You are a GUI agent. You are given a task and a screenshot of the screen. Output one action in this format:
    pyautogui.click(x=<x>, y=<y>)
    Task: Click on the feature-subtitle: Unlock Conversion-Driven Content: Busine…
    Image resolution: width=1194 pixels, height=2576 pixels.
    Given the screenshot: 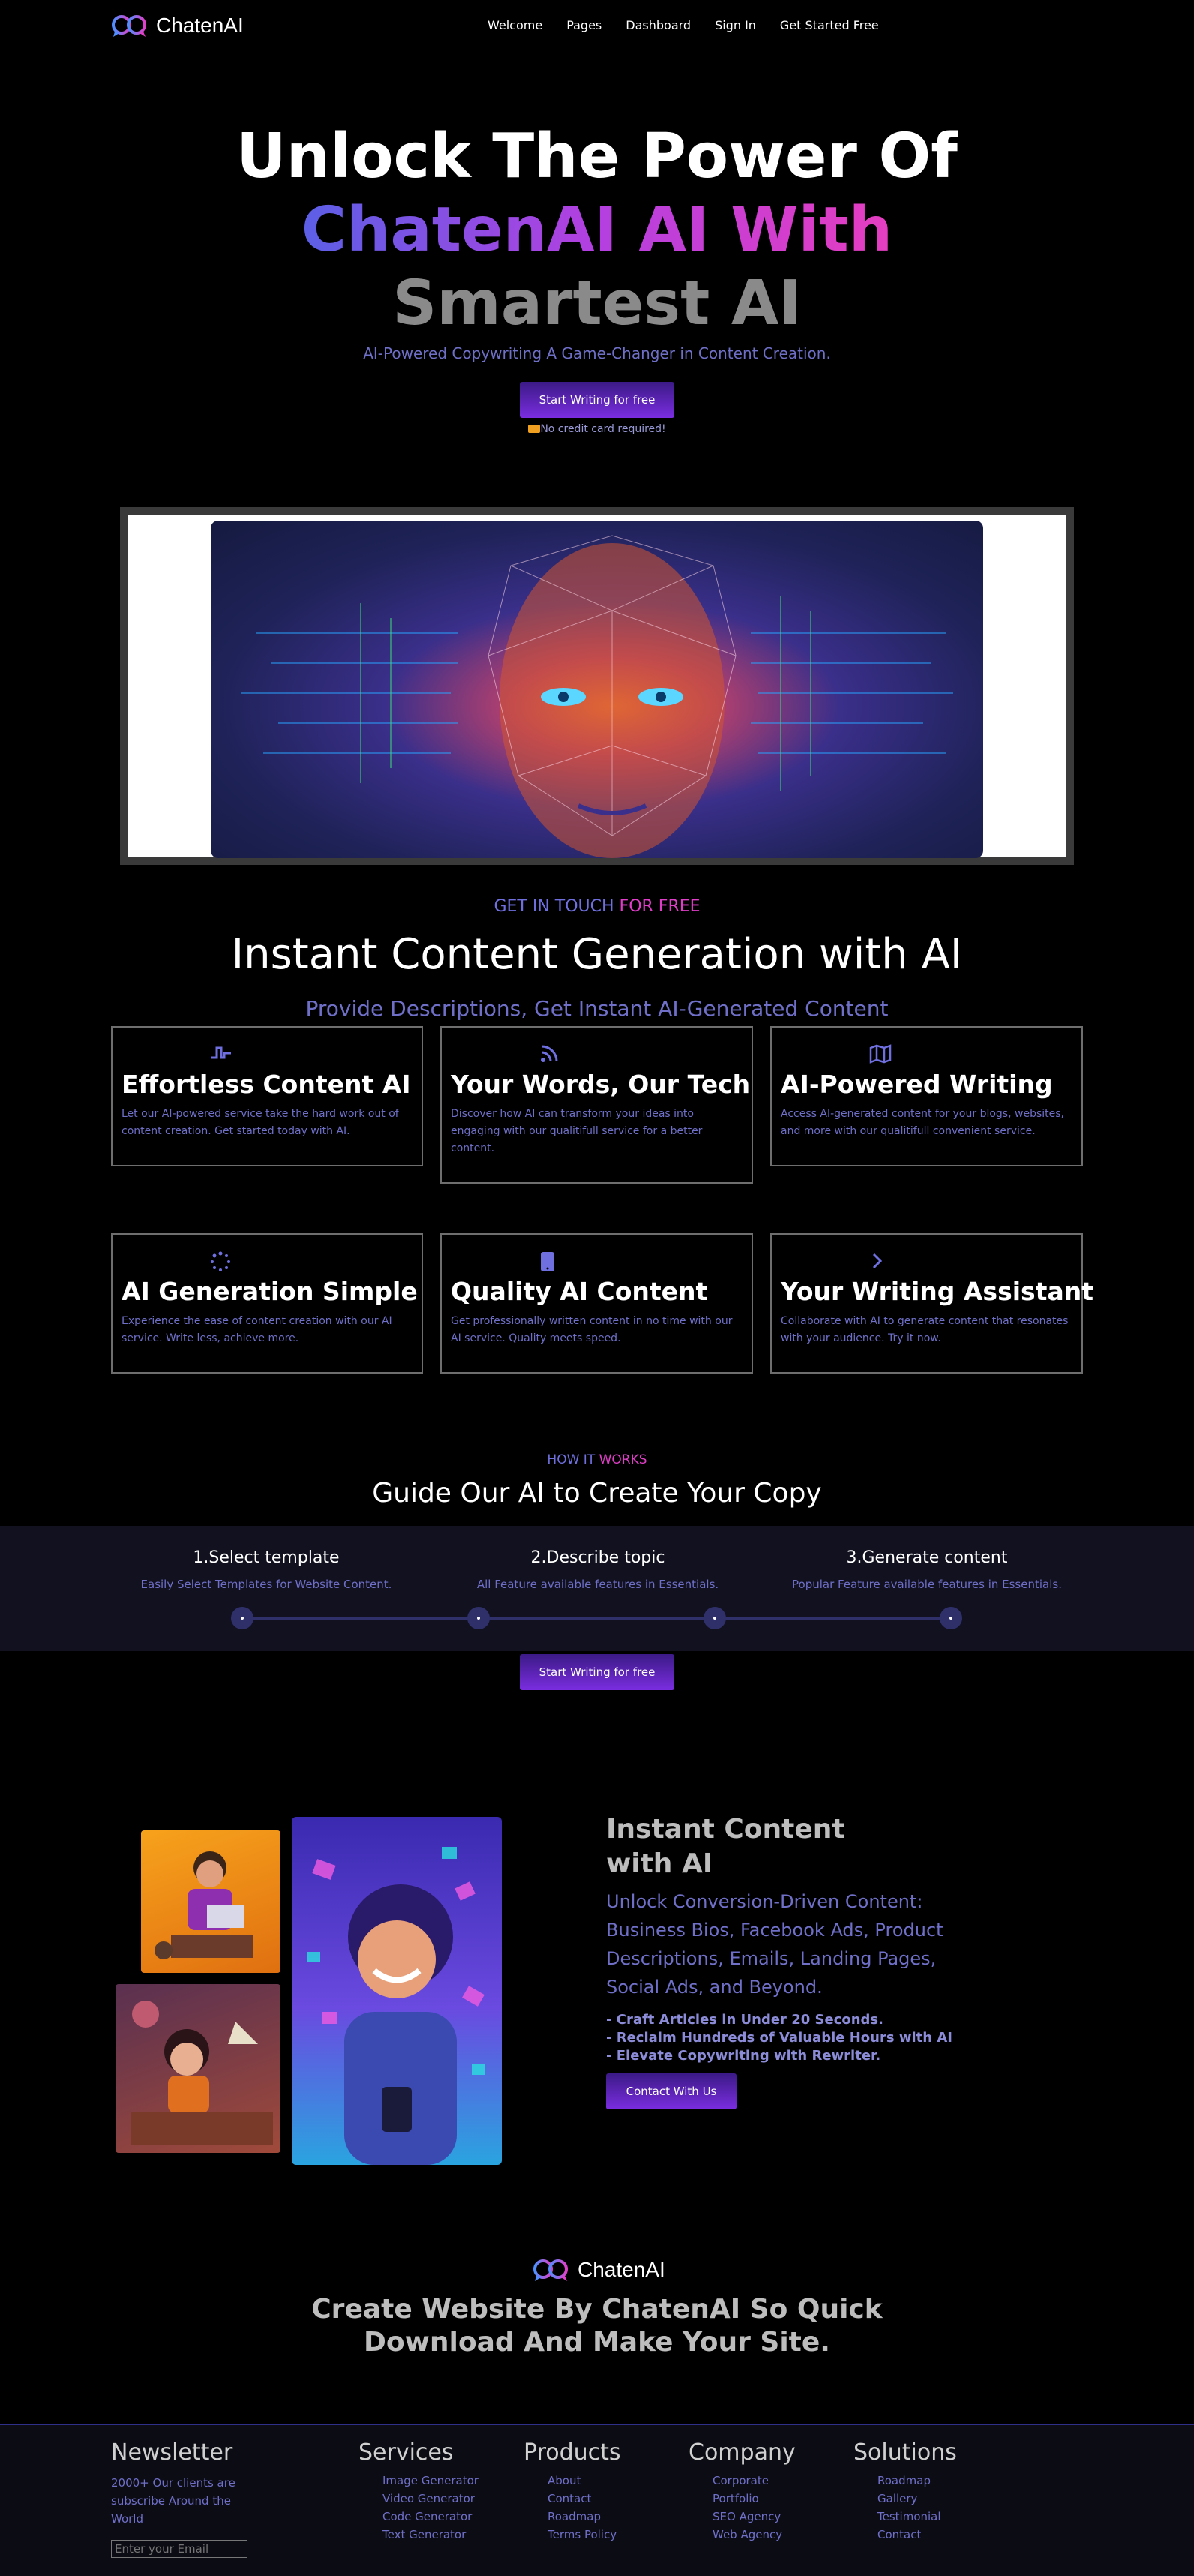 What is the action you would take?
    pyautogui.click(x=775, y=1944)
    